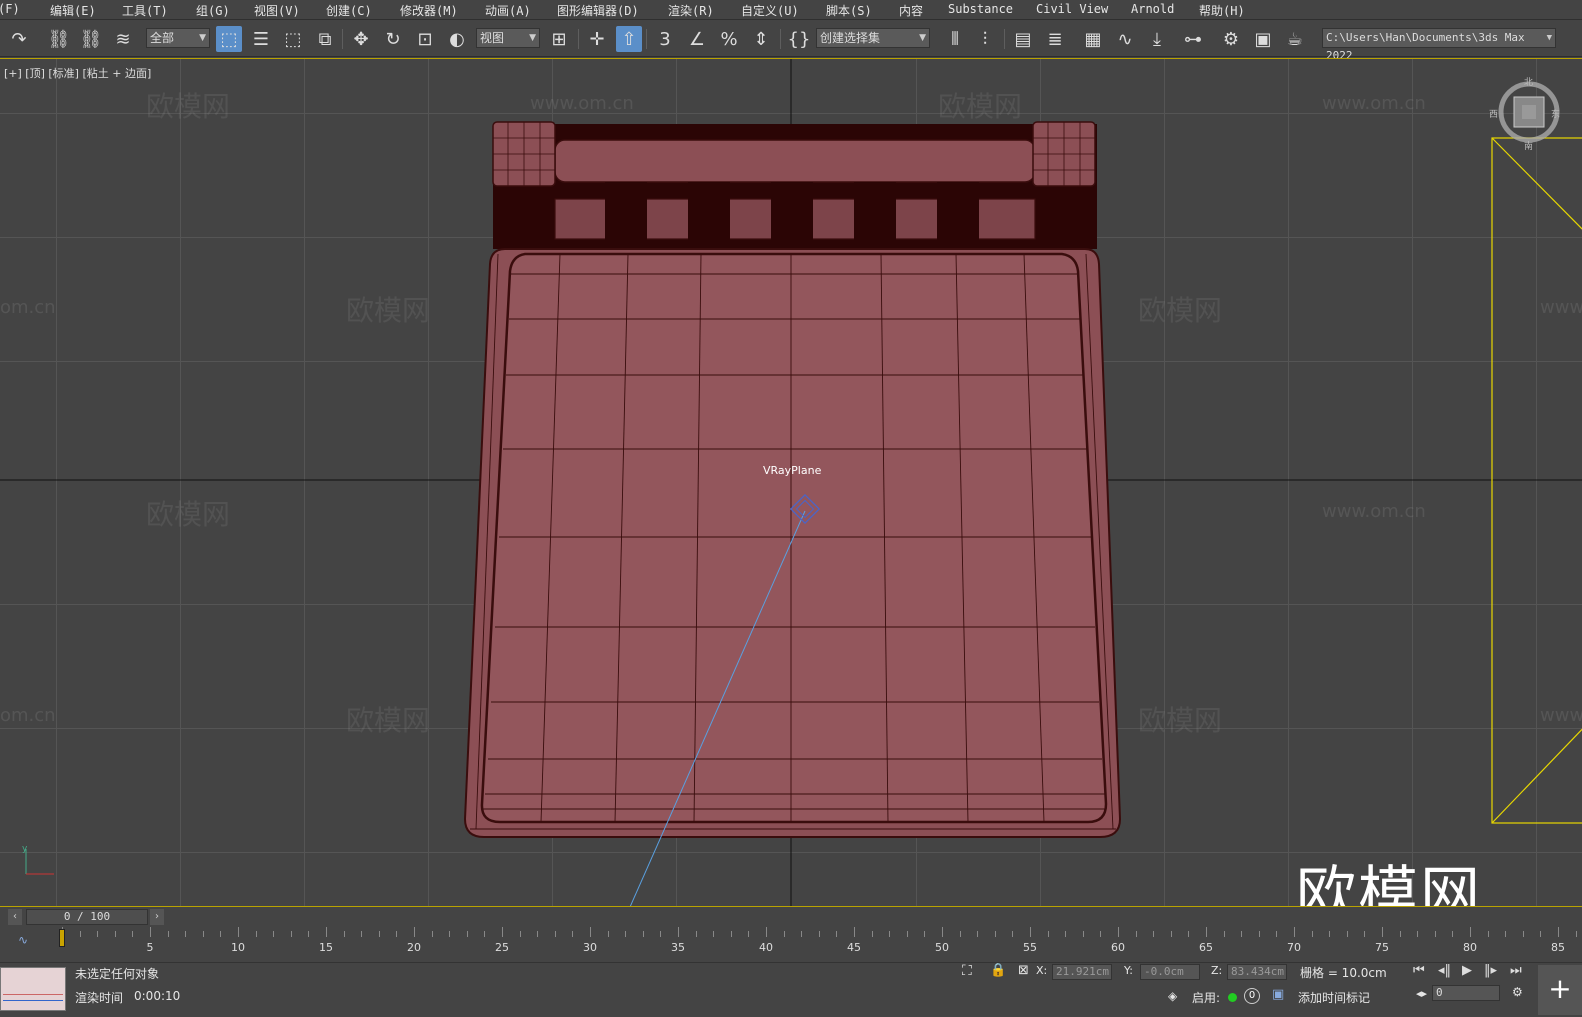  What do you see at coordinates (123, 39) in the screenshot?
I see `bind-space-warp-icon: ≋` at bounding box center [123, 39].